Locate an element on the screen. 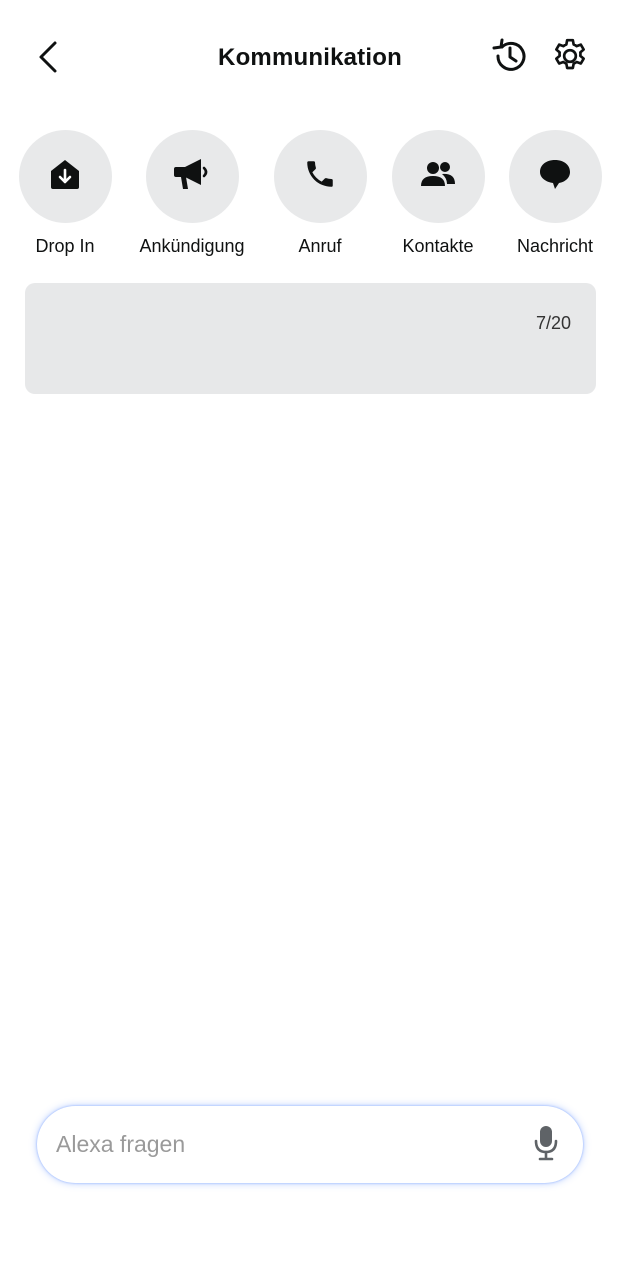 The width and height of the screenshot is (620, 1277). action-label: Kontakte is located at coordinates (438, 246).